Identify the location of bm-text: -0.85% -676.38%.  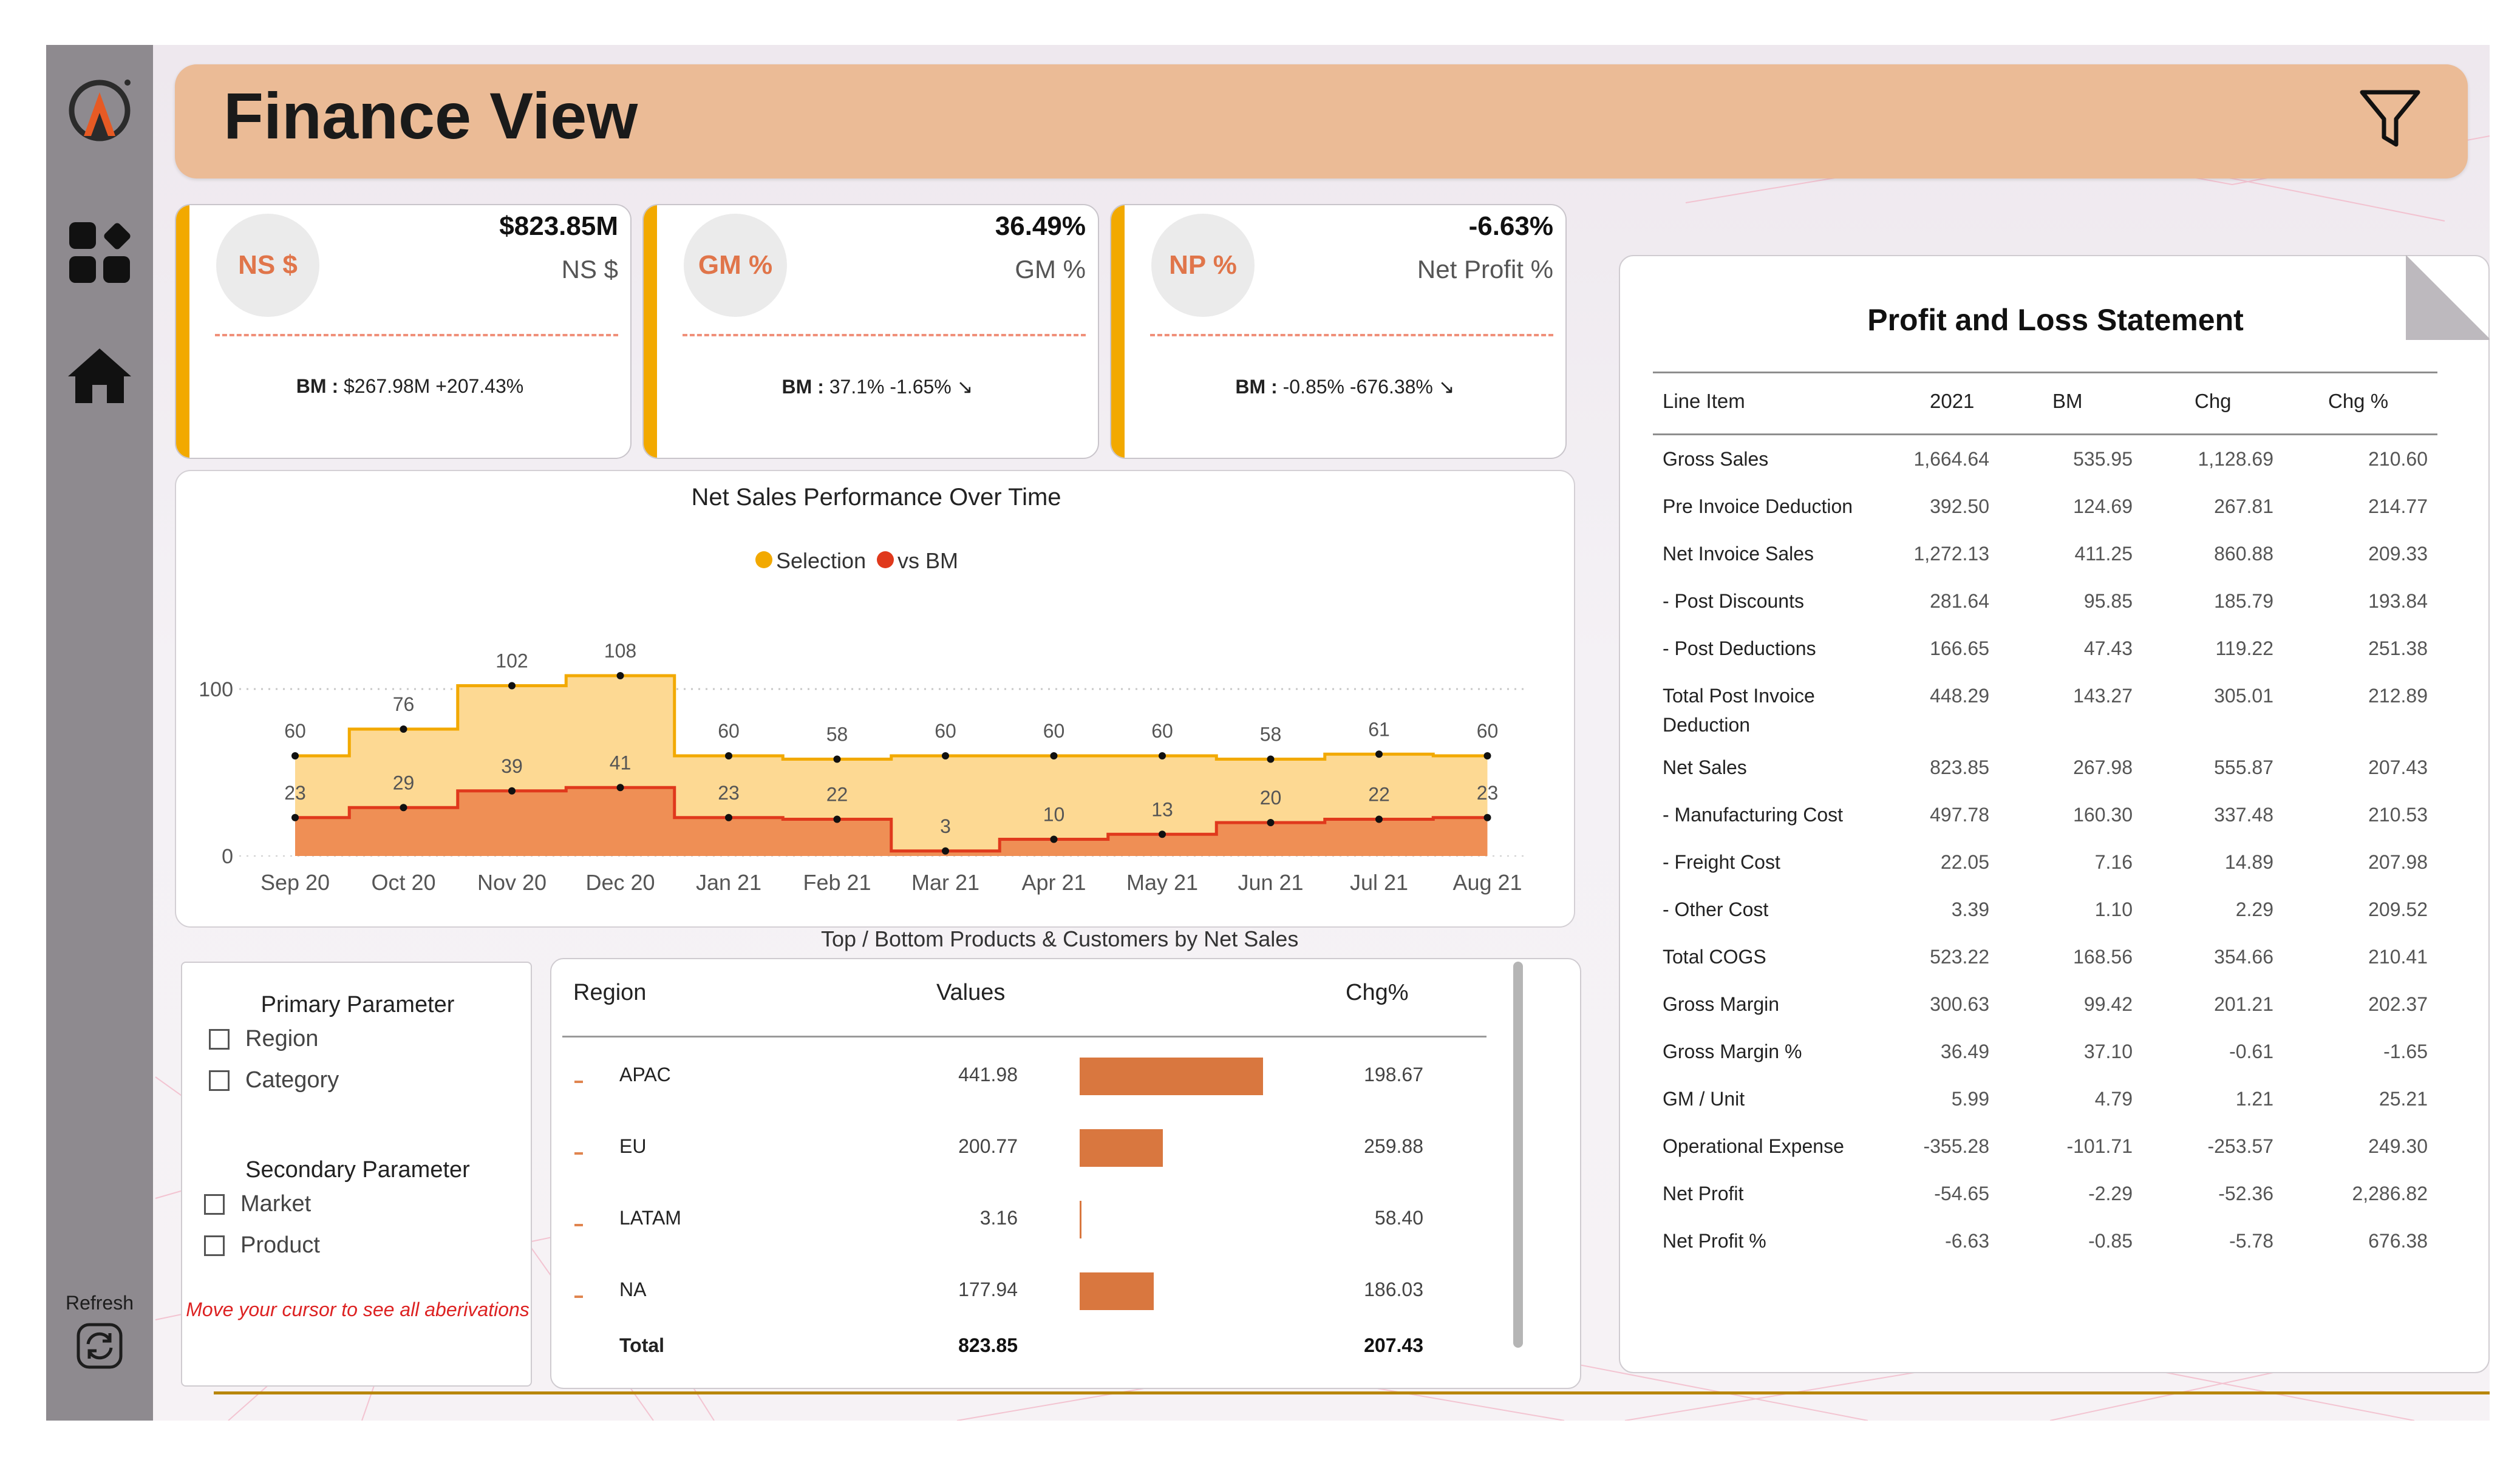
(1360, 387).